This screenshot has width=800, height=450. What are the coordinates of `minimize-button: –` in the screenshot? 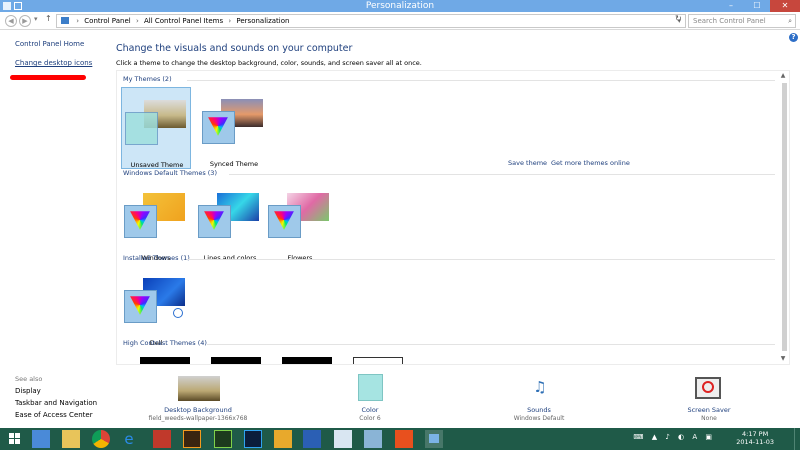 It's located at (731, 6).